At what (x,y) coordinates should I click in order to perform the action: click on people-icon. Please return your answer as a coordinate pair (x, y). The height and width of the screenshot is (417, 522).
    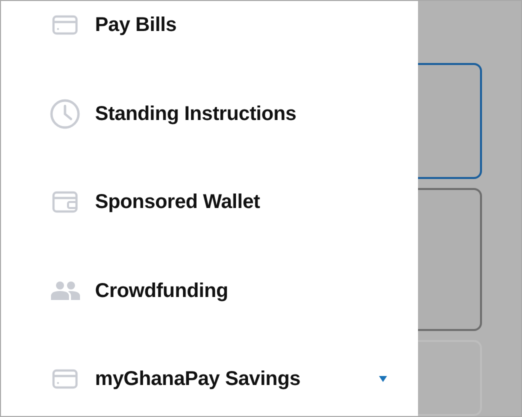
    Looking at the image, I should click on (65, 290).